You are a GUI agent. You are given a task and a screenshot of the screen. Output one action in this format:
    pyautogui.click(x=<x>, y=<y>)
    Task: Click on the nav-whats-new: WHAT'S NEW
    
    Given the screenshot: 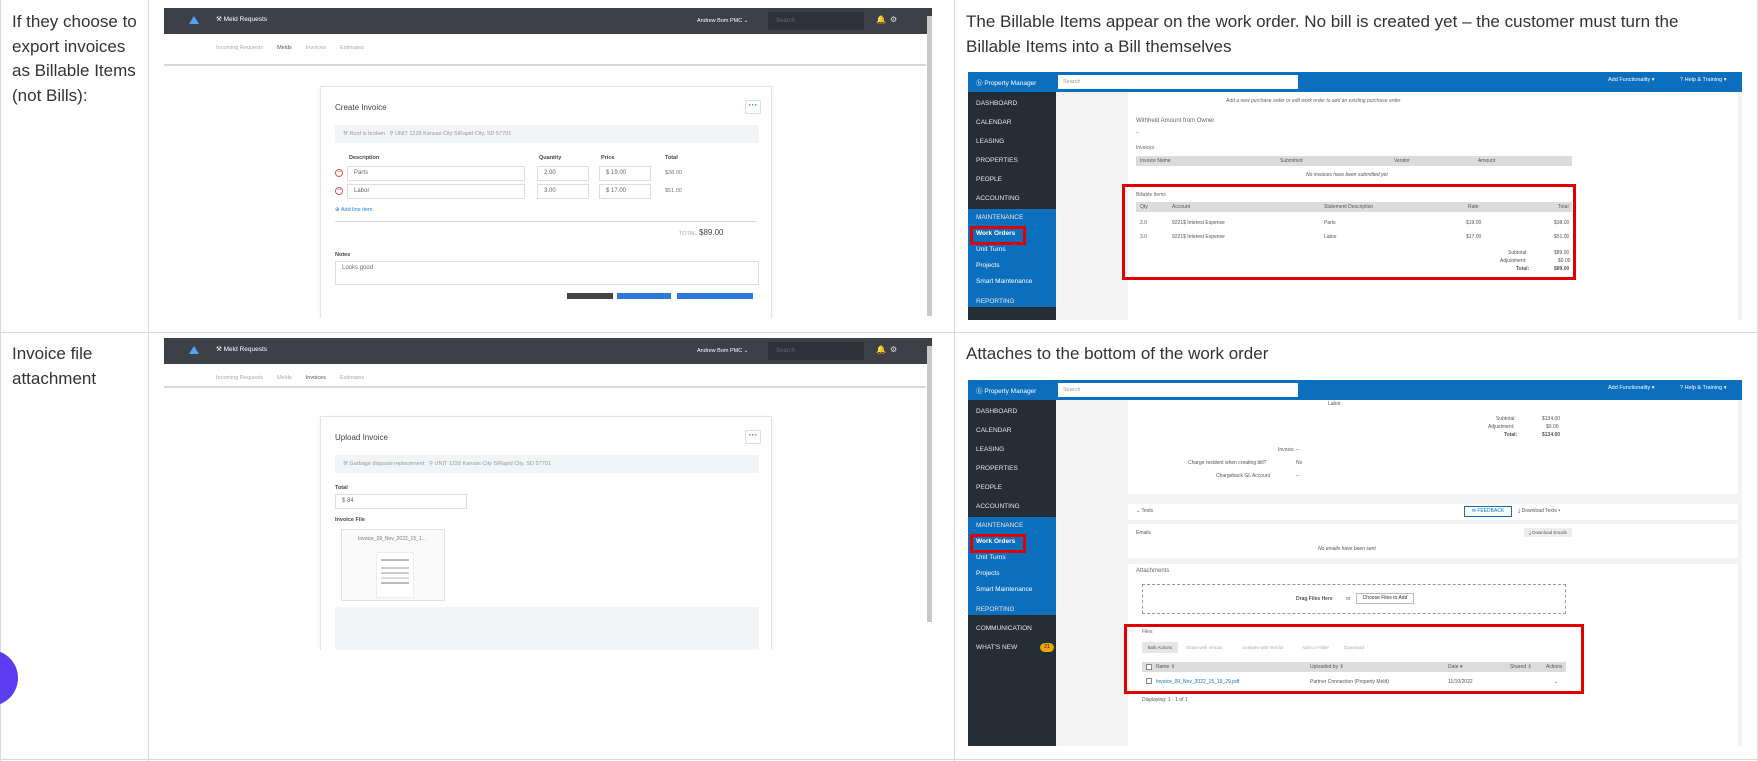 What is the action you would take?
    pyautogui.click(x=996, y=647)
    